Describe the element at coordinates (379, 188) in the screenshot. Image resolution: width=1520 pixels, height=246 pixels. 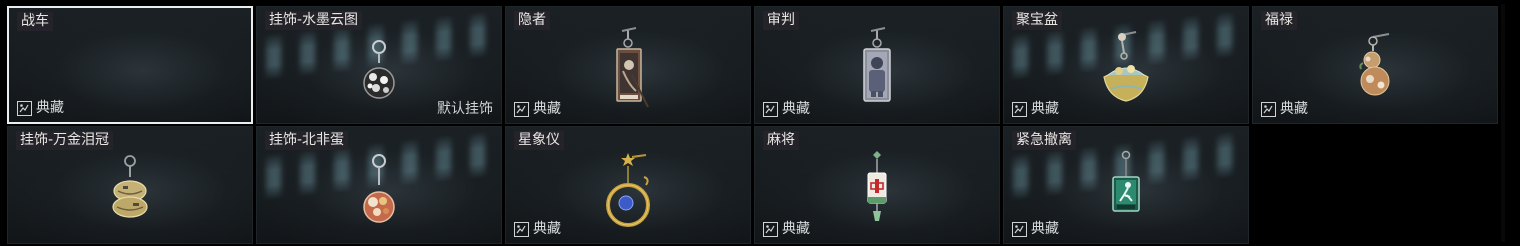
I see `egg-charm-icon` at that location.